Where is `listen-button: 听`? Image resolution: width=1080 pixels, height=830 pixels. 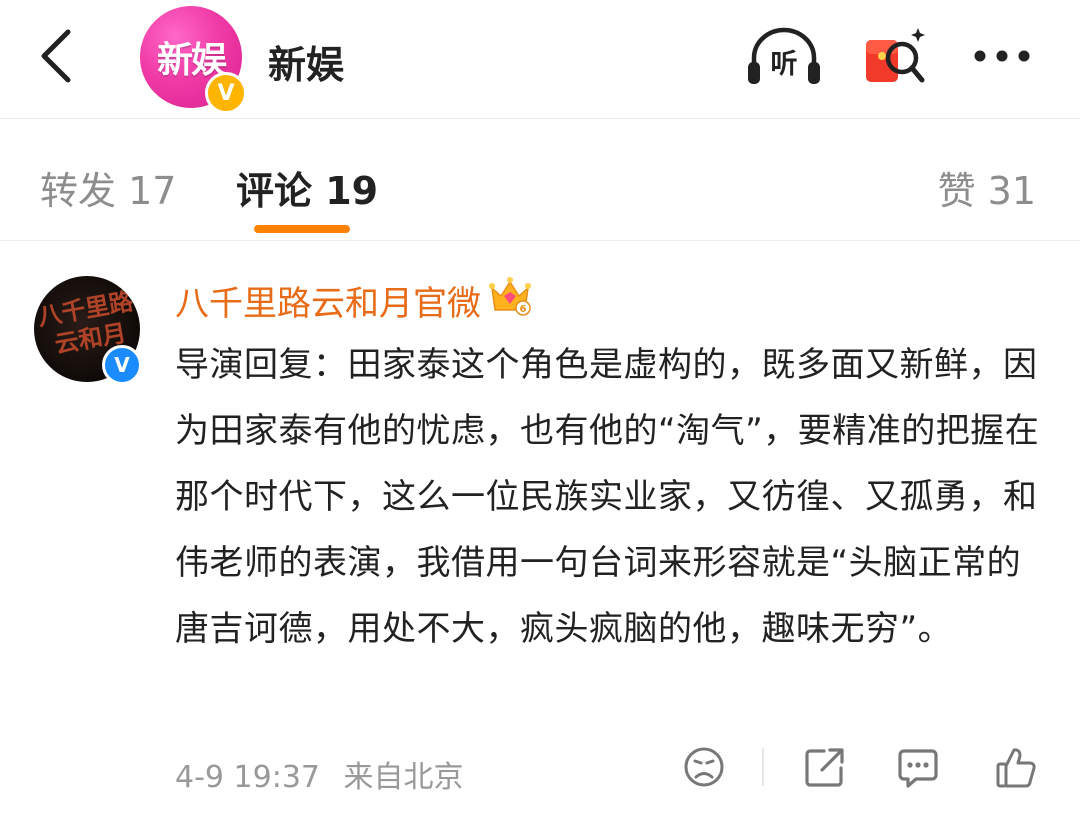
listen-button: 听 is located at coordinates (784, 56).